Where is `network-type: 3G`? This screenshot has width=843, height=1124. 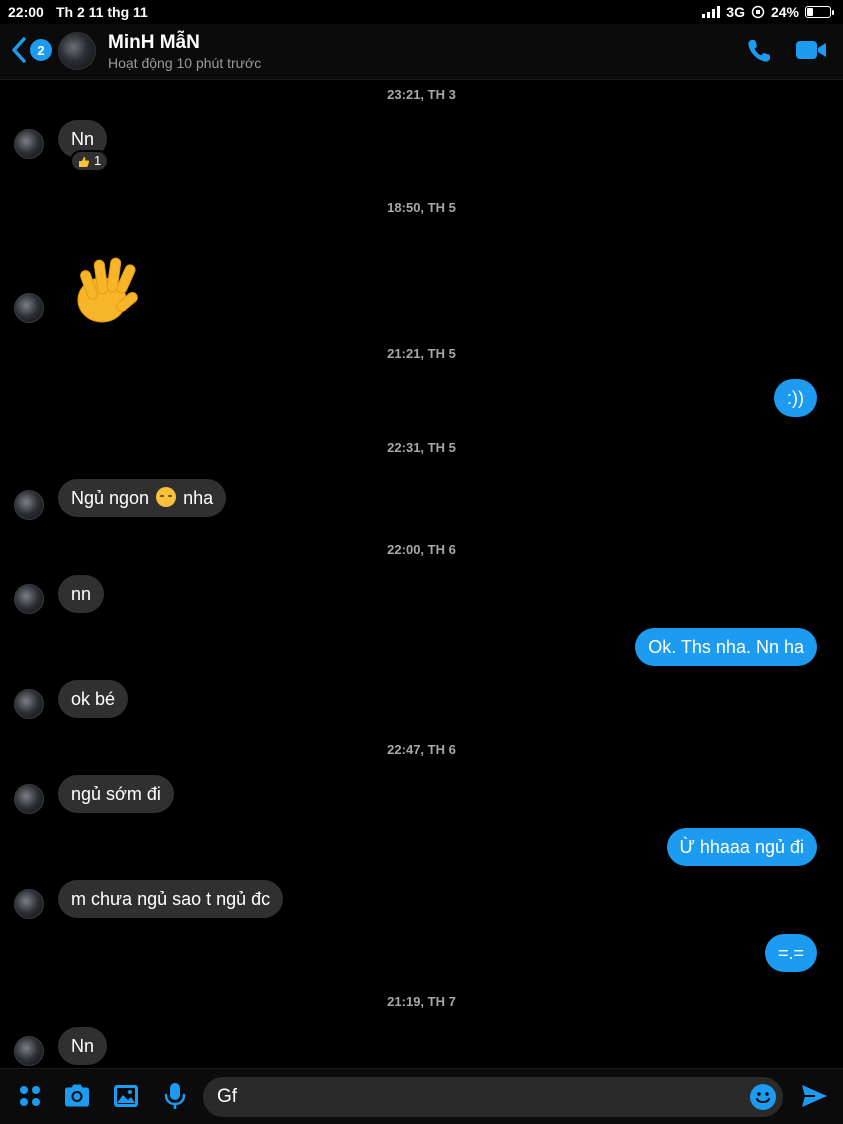
network-type: 3G is located at coordinates (735, 12).